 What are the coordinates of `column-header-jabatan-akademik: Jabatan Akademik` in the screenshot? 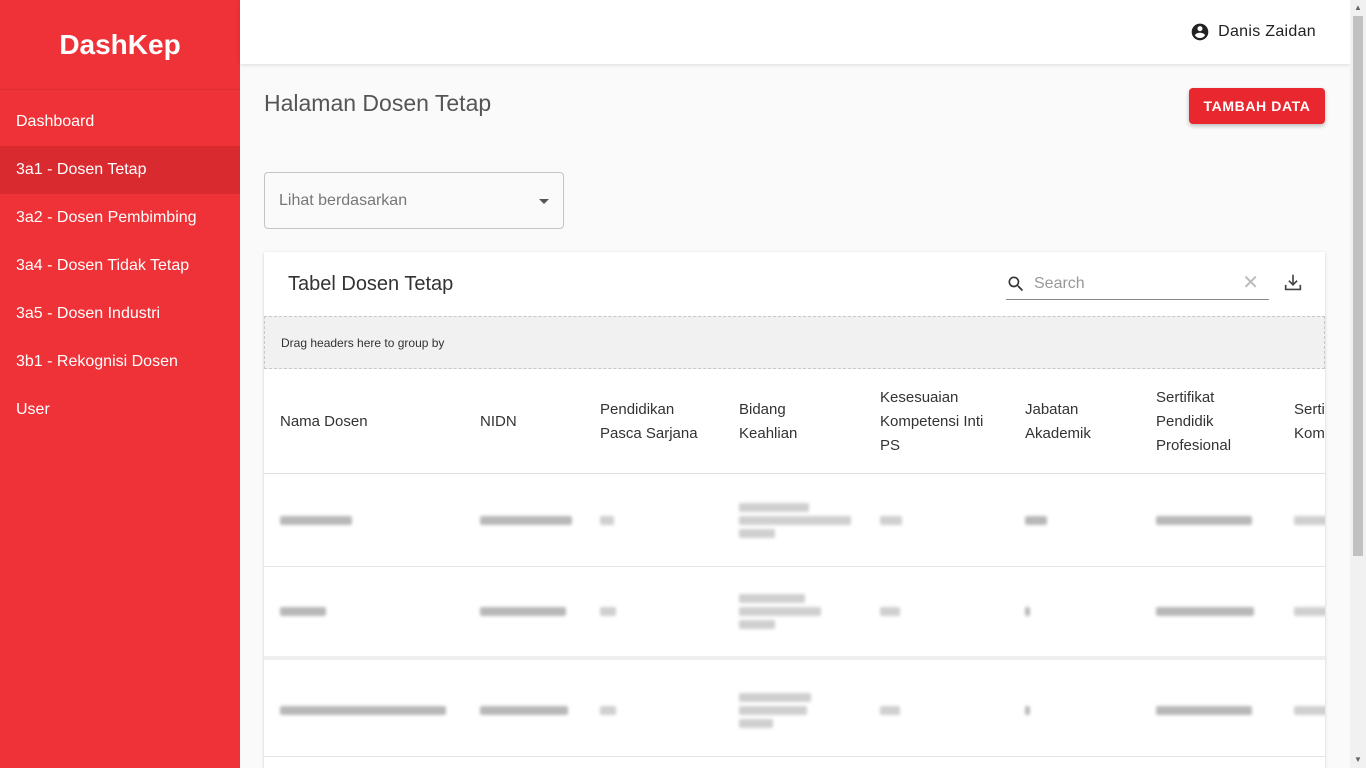 It's located at (1075, 421).